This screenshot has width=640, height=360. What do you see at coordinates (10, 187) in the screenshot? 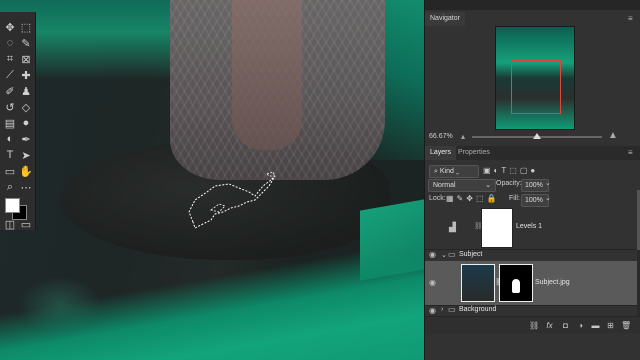
I see `zoom-tool-icon: ⌕` at bounding box center [10, 187].